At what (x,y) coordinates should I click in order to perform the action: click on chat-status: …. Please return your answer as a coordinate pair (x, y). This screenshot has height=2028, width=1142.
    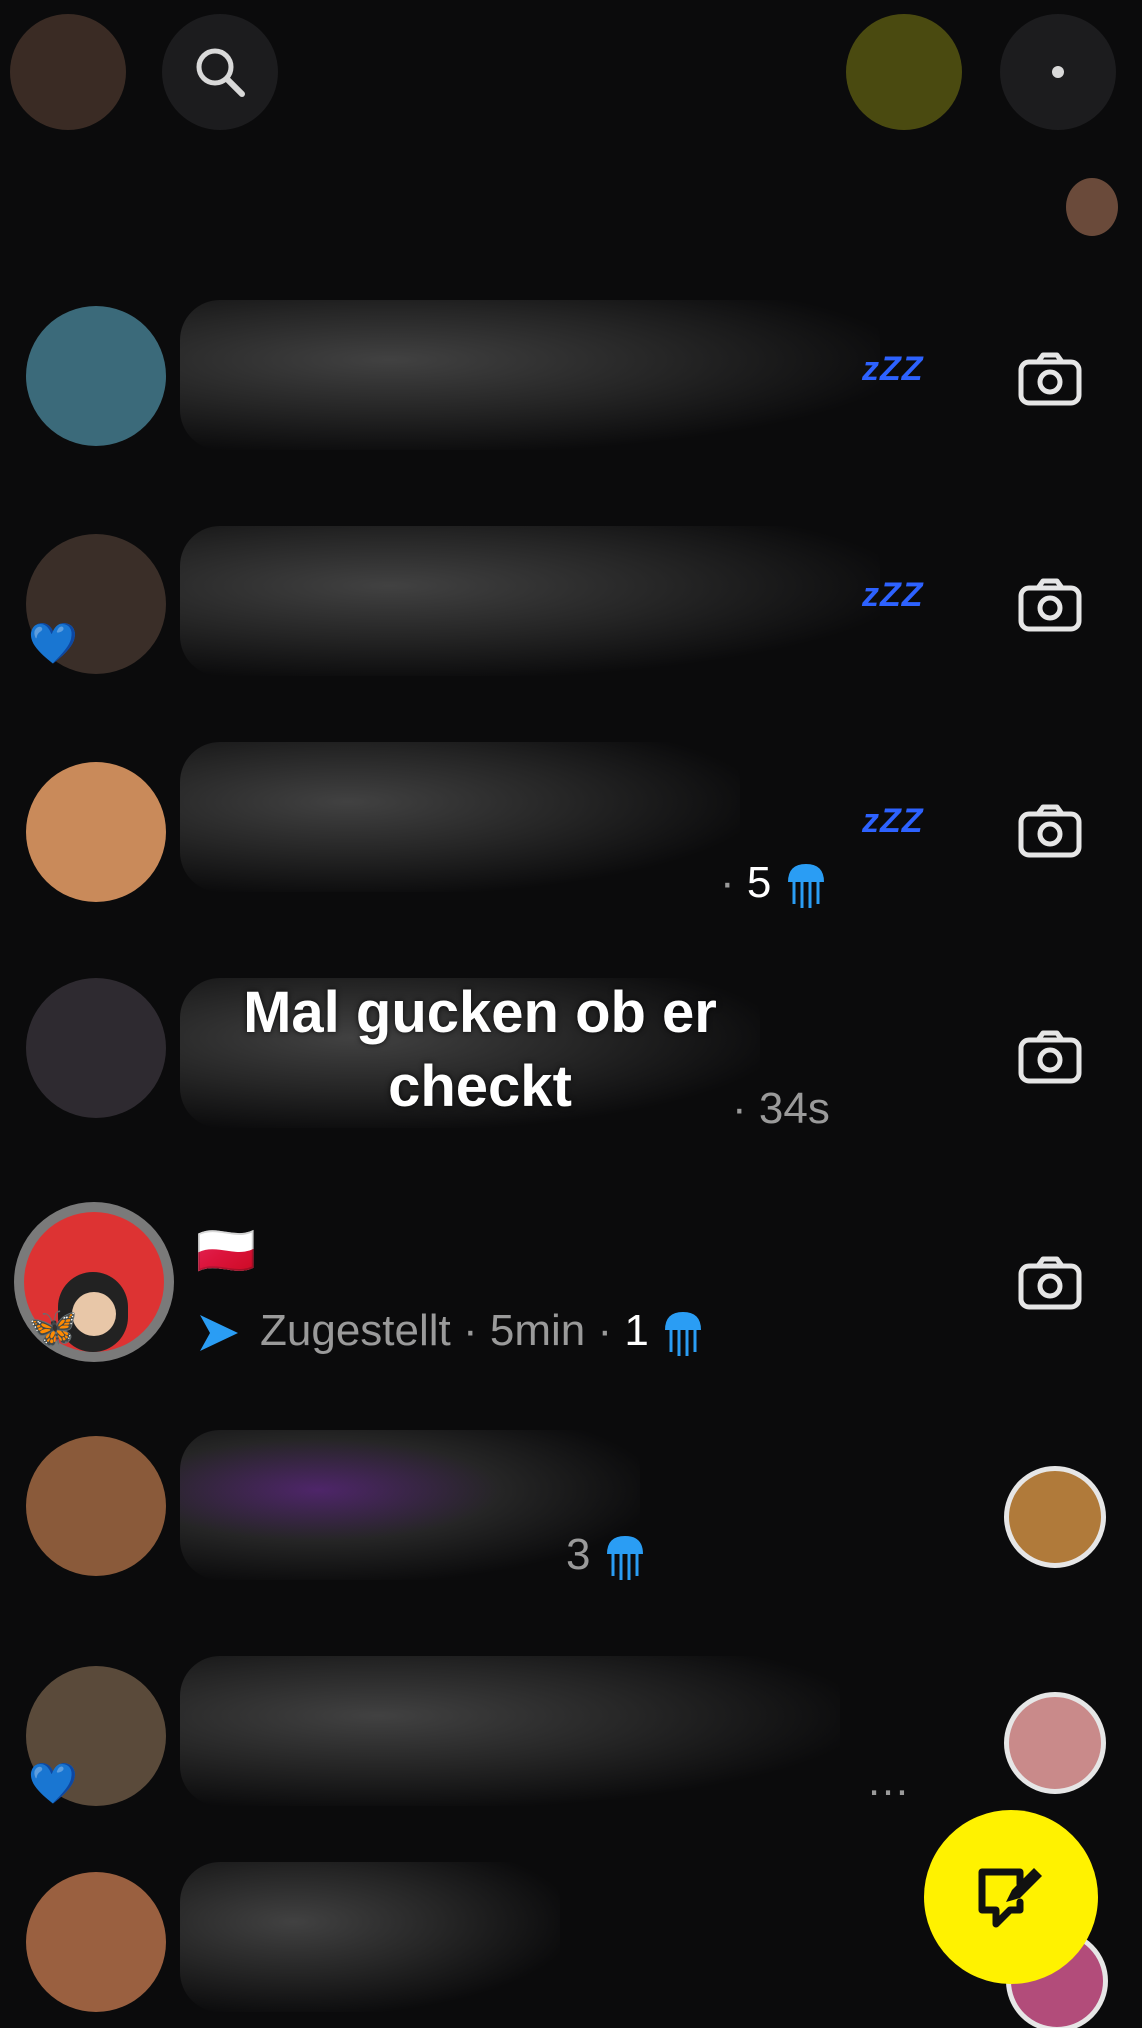
    Looking at the image, I should click on (888, 1780).